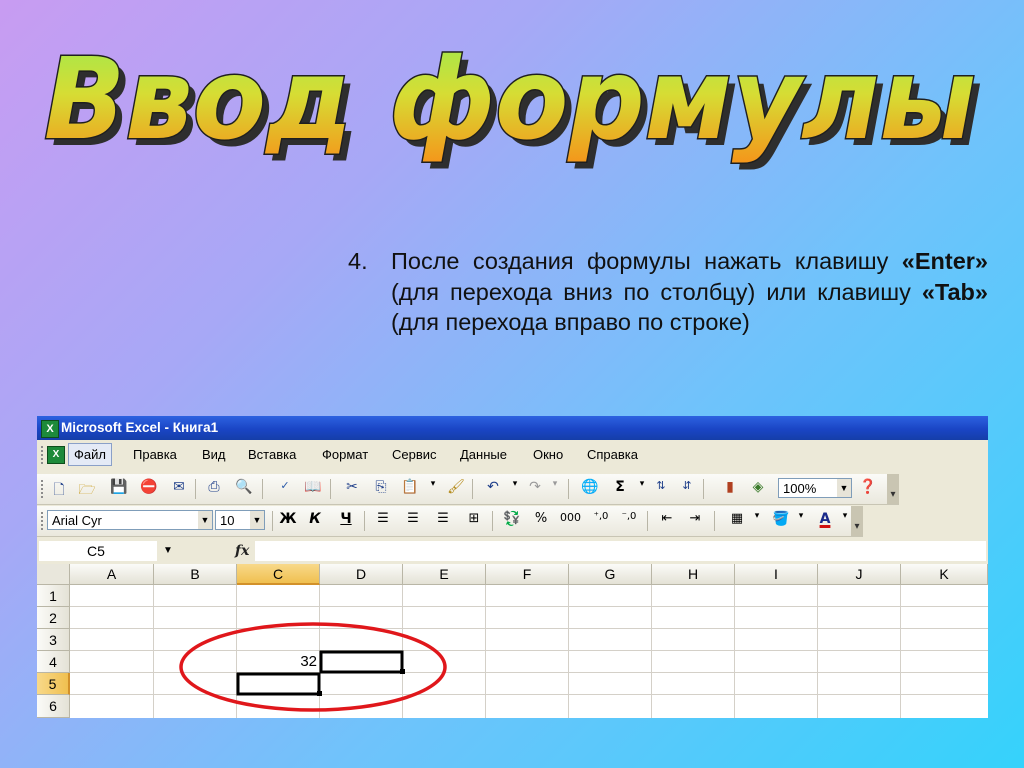 The height and width of the screenshot is (768, 1024). I want to click on thousands-button: 000, so click(570, 521).